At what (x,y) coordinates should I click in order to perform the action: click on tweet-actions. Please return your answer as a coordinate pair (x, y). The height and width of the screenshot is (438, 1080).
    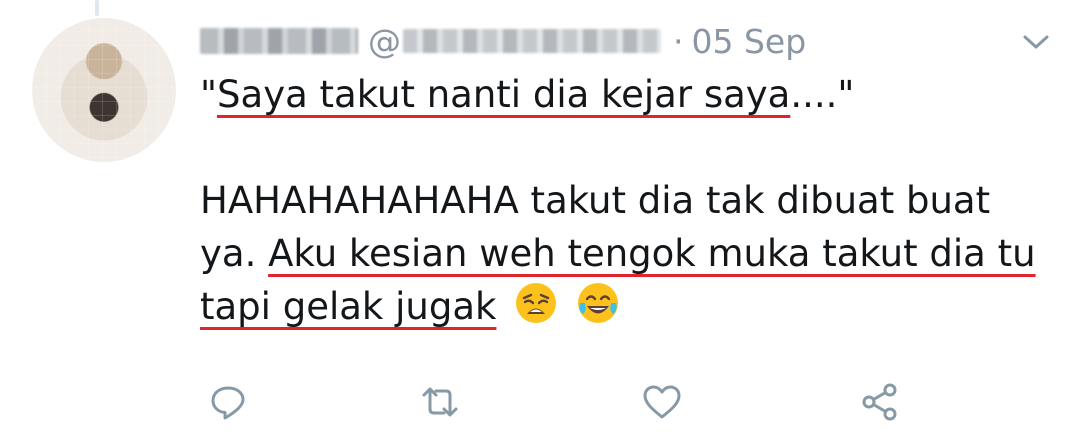
    Looking at the image, I should click on (556, 402).